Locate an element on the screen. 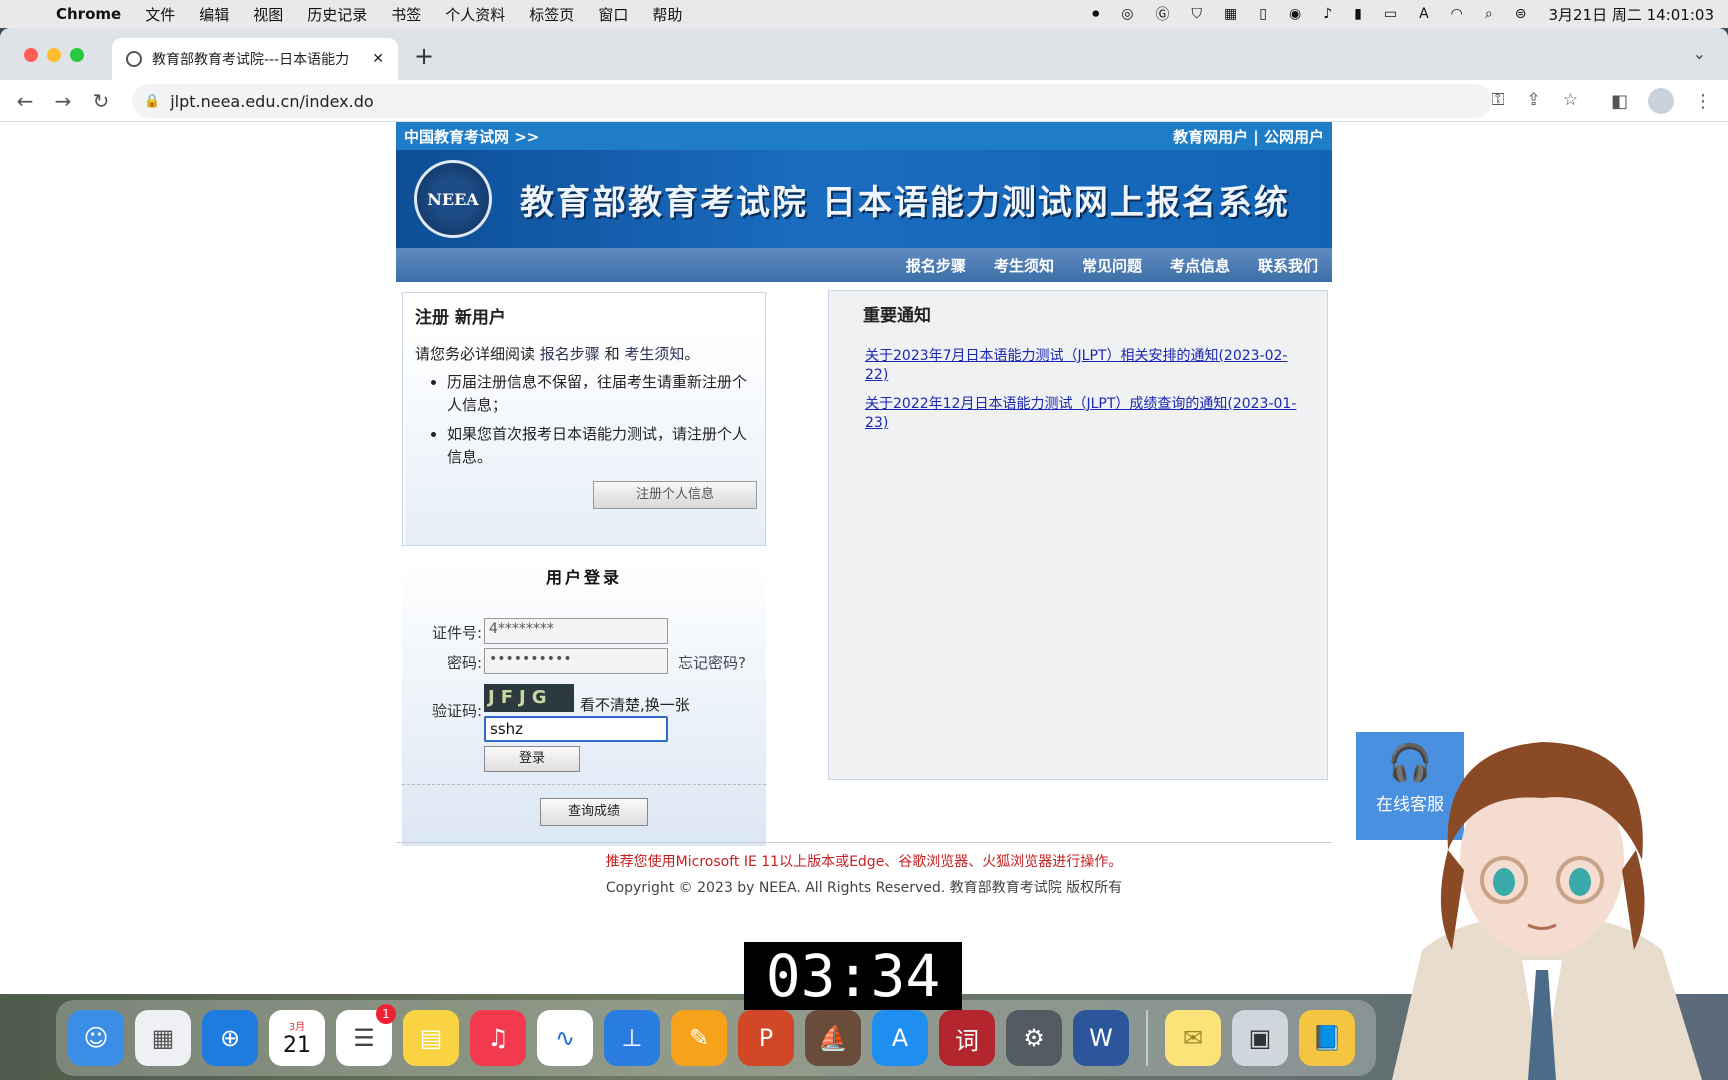 This screenshot has width=1728, height=1080. record-icon: ⏺ is located at coordinates (1095, 14).